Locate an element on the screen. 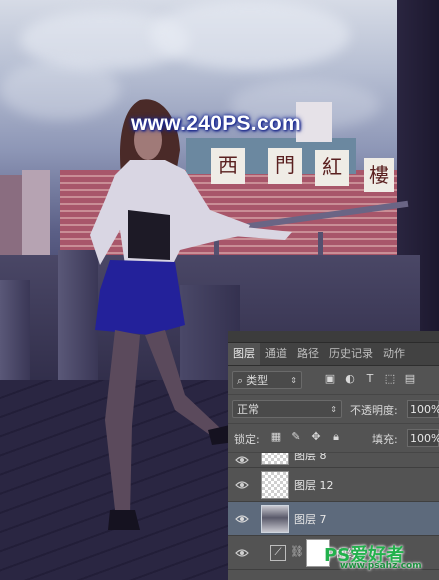 The width and height of the screenshot is (439, 580). lock-label: 锁定: is located at coordinates (247, 439).